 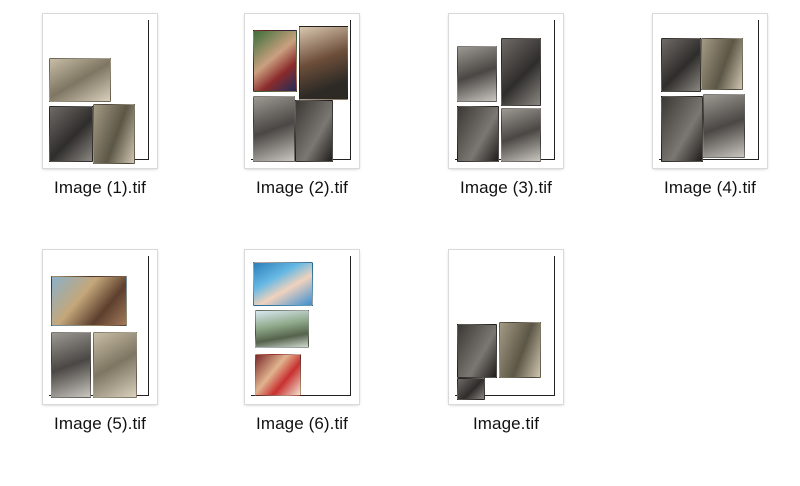 I want to click on file-name-label: Image (6).tif, so click(x=302, y=424).